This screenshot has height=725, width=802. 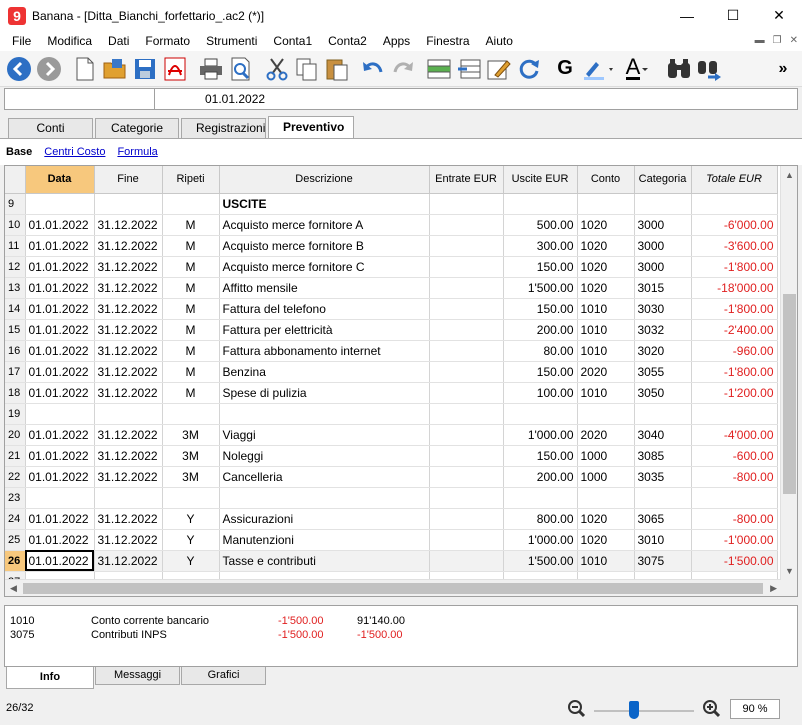 I want to click on table-row: 9 USCITE, so click(x=391, y=204).